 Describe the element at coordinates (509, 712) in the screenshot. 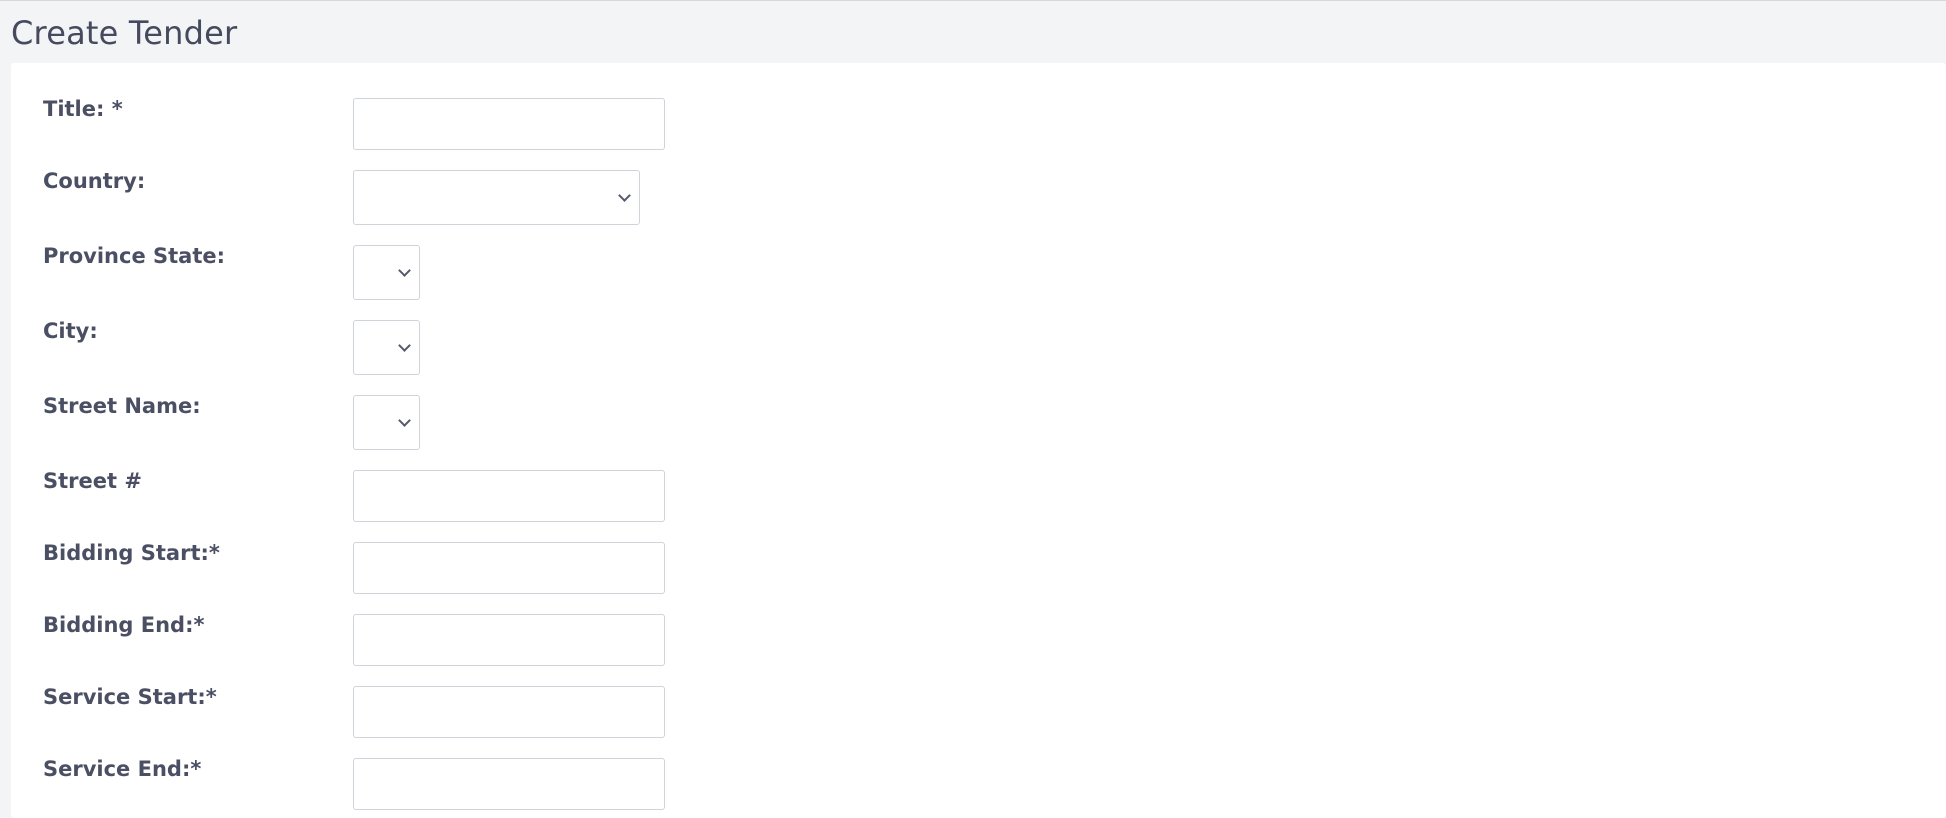

I see `service-start-input` at that location.